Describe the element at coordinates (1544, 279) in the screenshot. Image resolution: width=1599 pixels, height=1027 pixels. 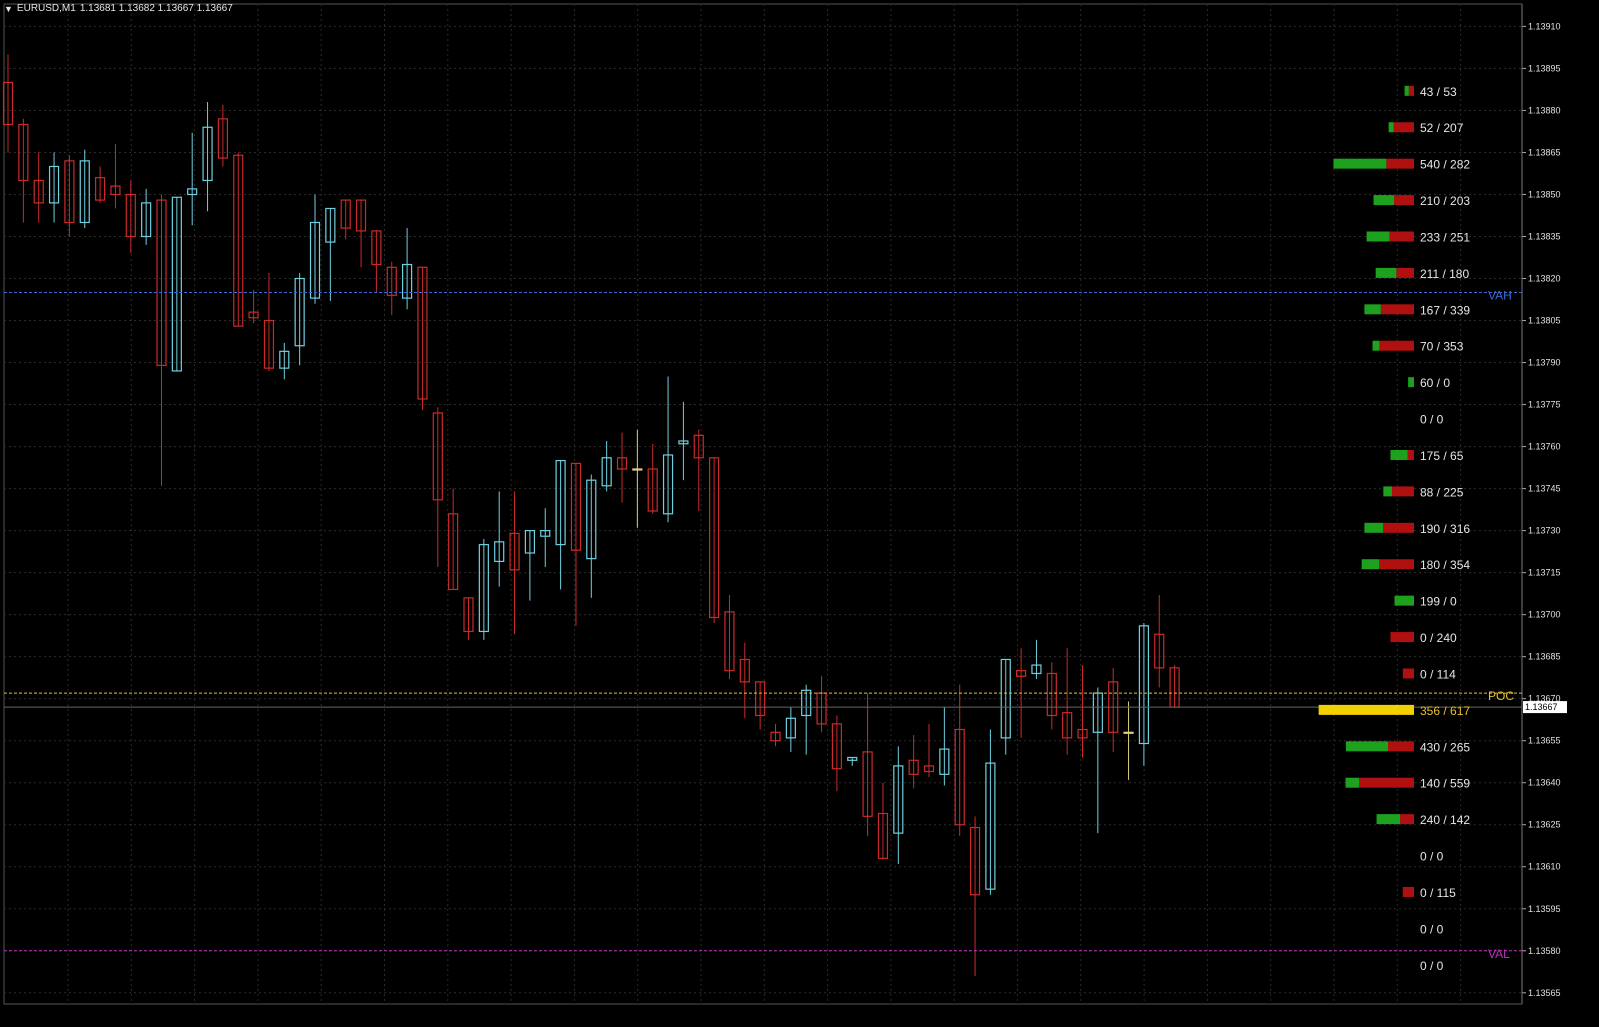
I see `price-axis-label: 1.13820` at that location.